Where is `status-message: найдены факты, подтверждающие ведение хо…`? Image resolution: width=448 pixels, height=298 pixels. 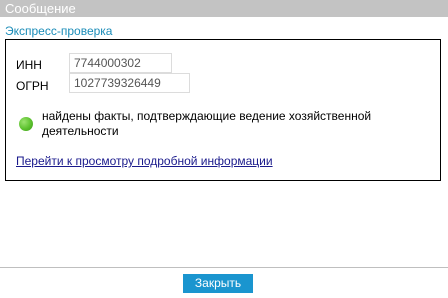 status-message: найдены факты, подтверждающие ведение хо… is located at coordinates (207, 123).